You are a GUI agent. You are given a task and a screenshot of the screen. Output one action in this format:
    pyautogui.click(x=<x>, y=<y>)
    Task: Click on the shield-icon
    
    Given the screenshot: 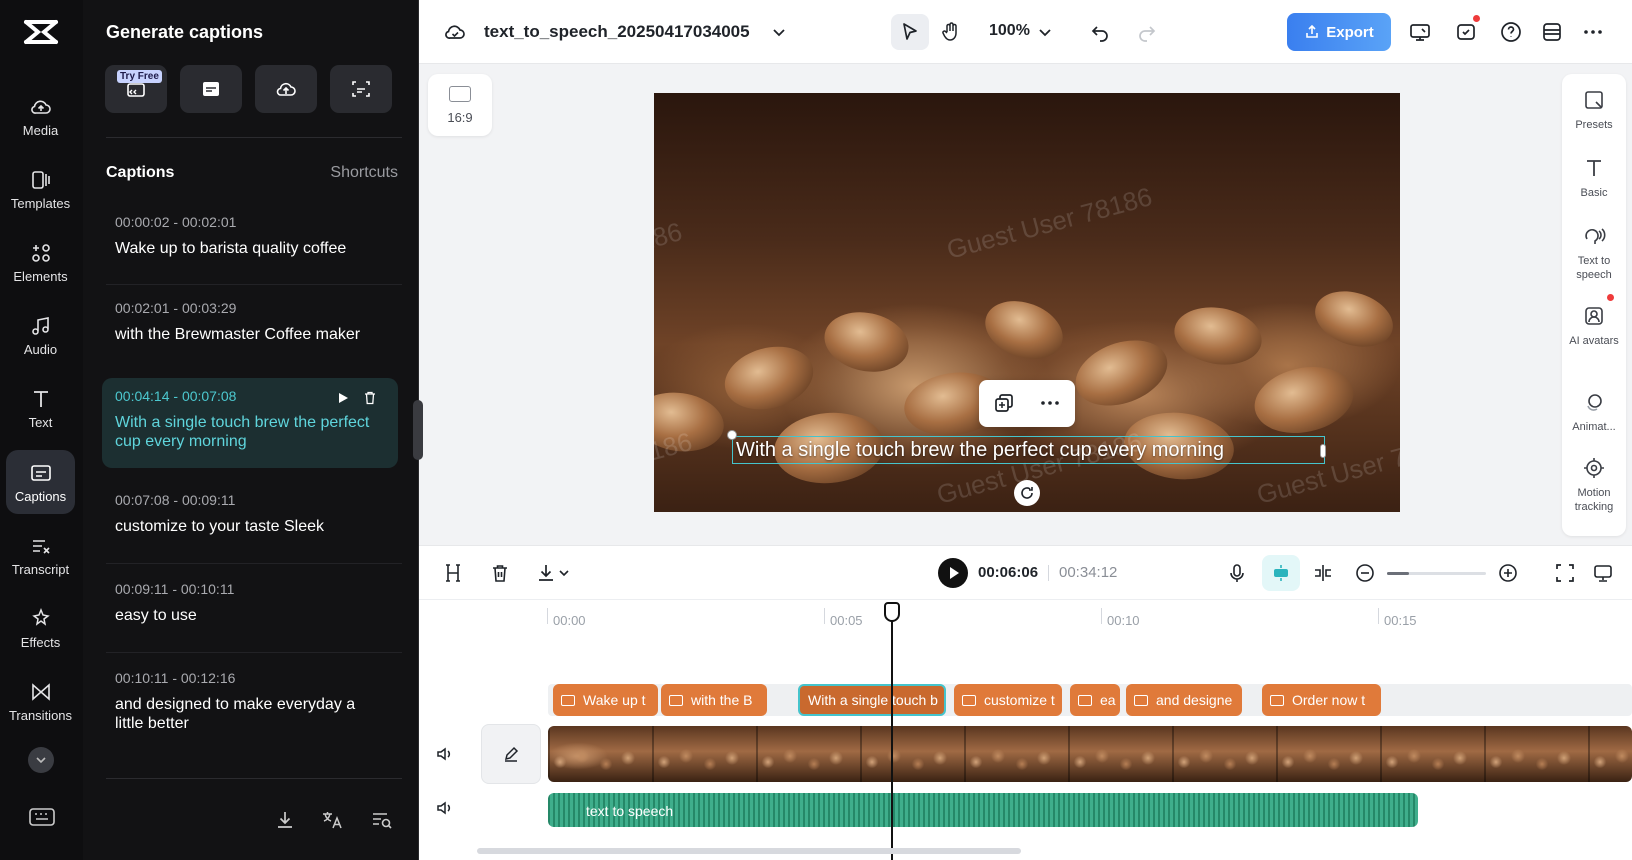 What is the action you would take?
    pyautogui.click(x=1466, y=32)
    